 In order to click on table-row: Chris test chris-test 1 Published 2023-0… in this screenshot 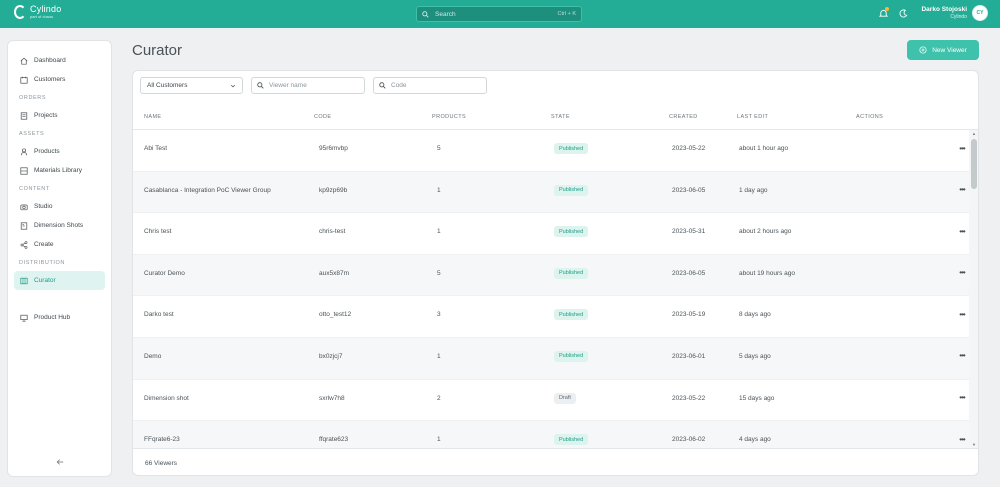, I will do `click(552, 234)`.